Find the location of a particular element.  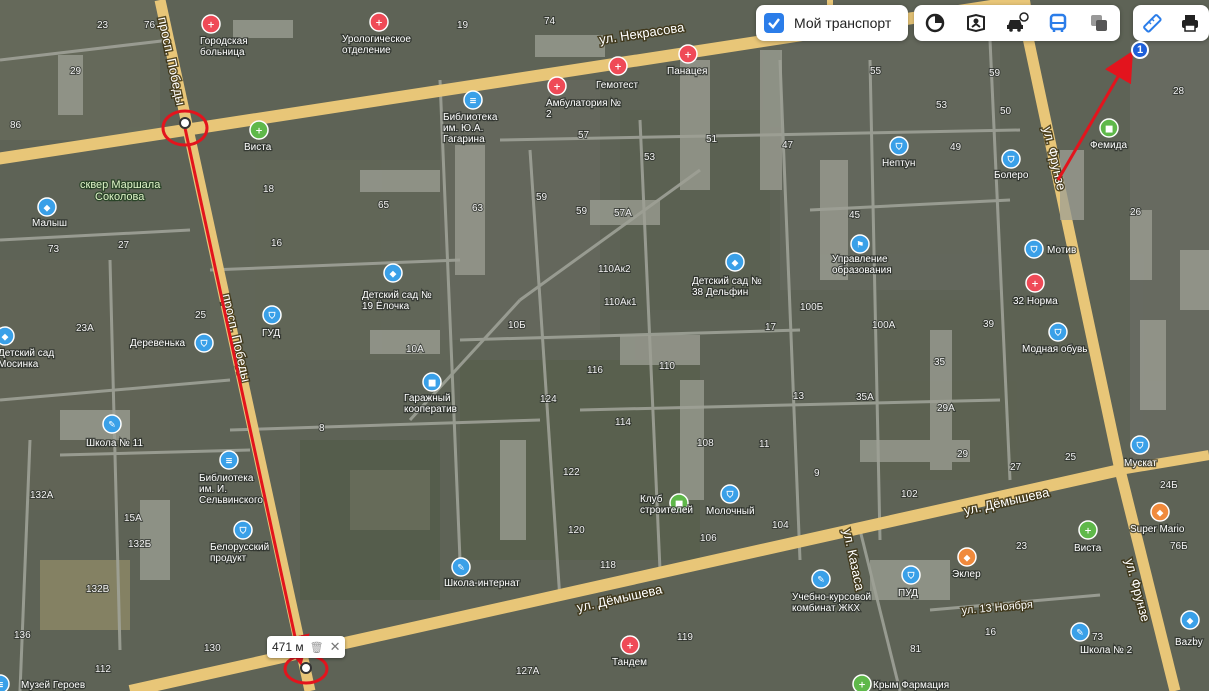

dental-icon-glyph: + is located at coordinates (630, 647).